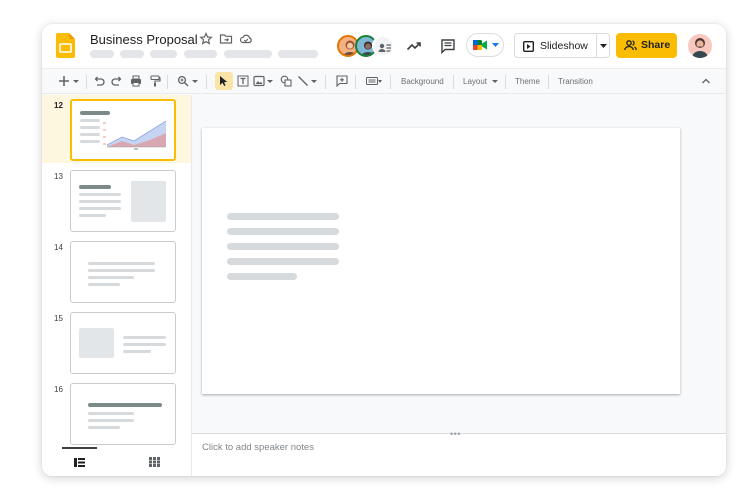  What do you see at coordinates (144, 39) in the screenshot?
I see `document-title: Business Proposal` at bounding box center [144, 39].